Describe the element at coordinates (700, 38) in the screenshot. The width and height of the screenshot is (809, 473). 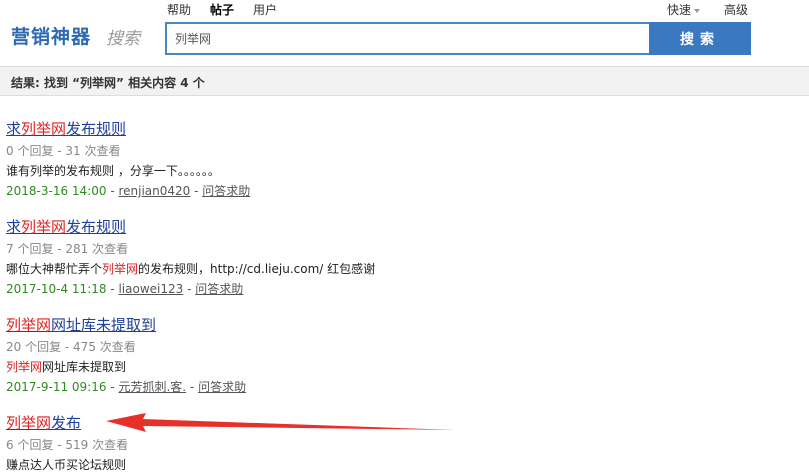
I see `search-button: 搜索` at that location.